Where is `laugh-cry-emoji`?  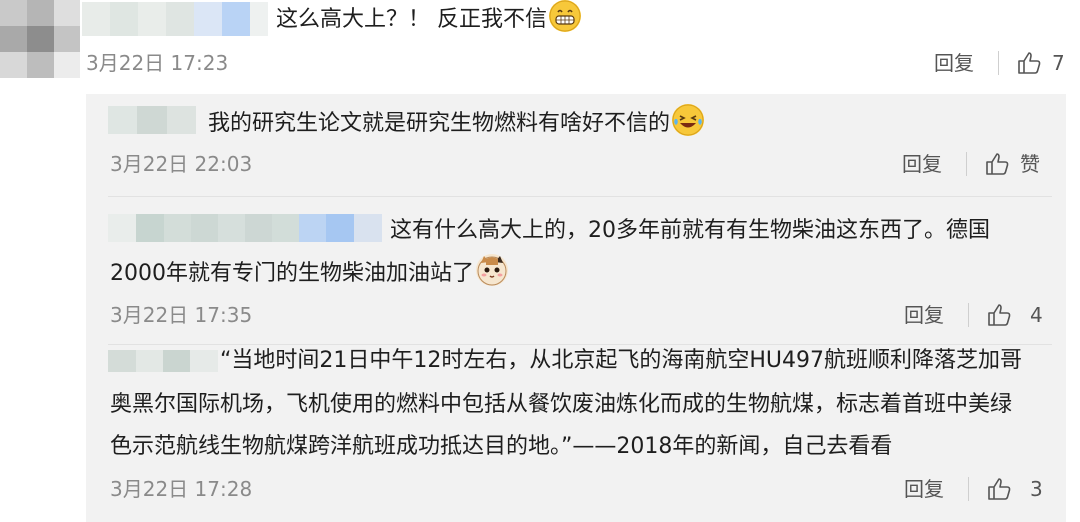
laugh-cry-emoji is located at coordinates (688, 120).